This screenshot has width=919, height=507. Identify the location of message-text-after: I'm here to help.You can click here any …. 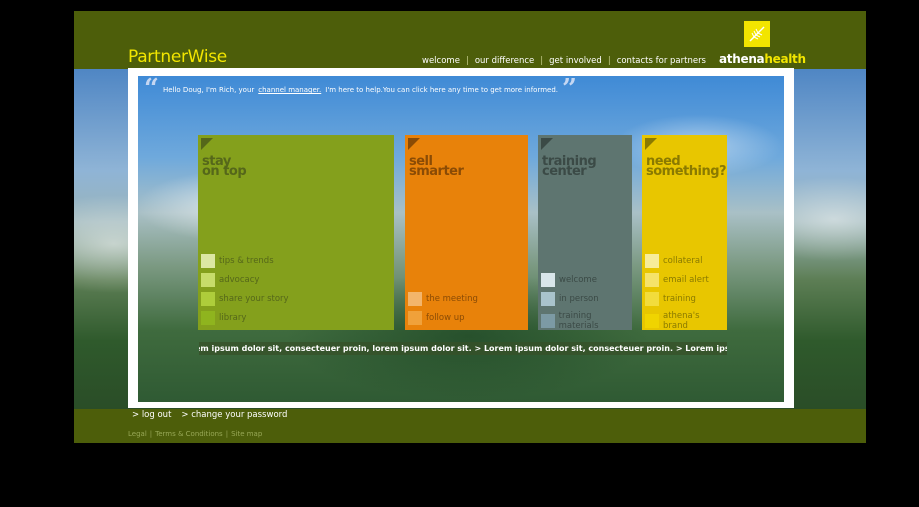
(441, 90).